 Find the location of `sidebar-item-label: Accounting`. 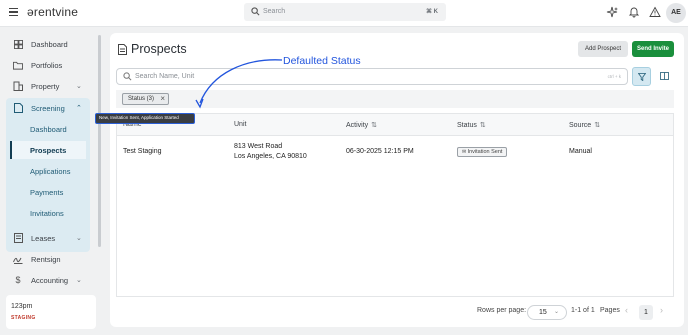

sidebar-item-label: Accounting is located at coordinates (50, 280).